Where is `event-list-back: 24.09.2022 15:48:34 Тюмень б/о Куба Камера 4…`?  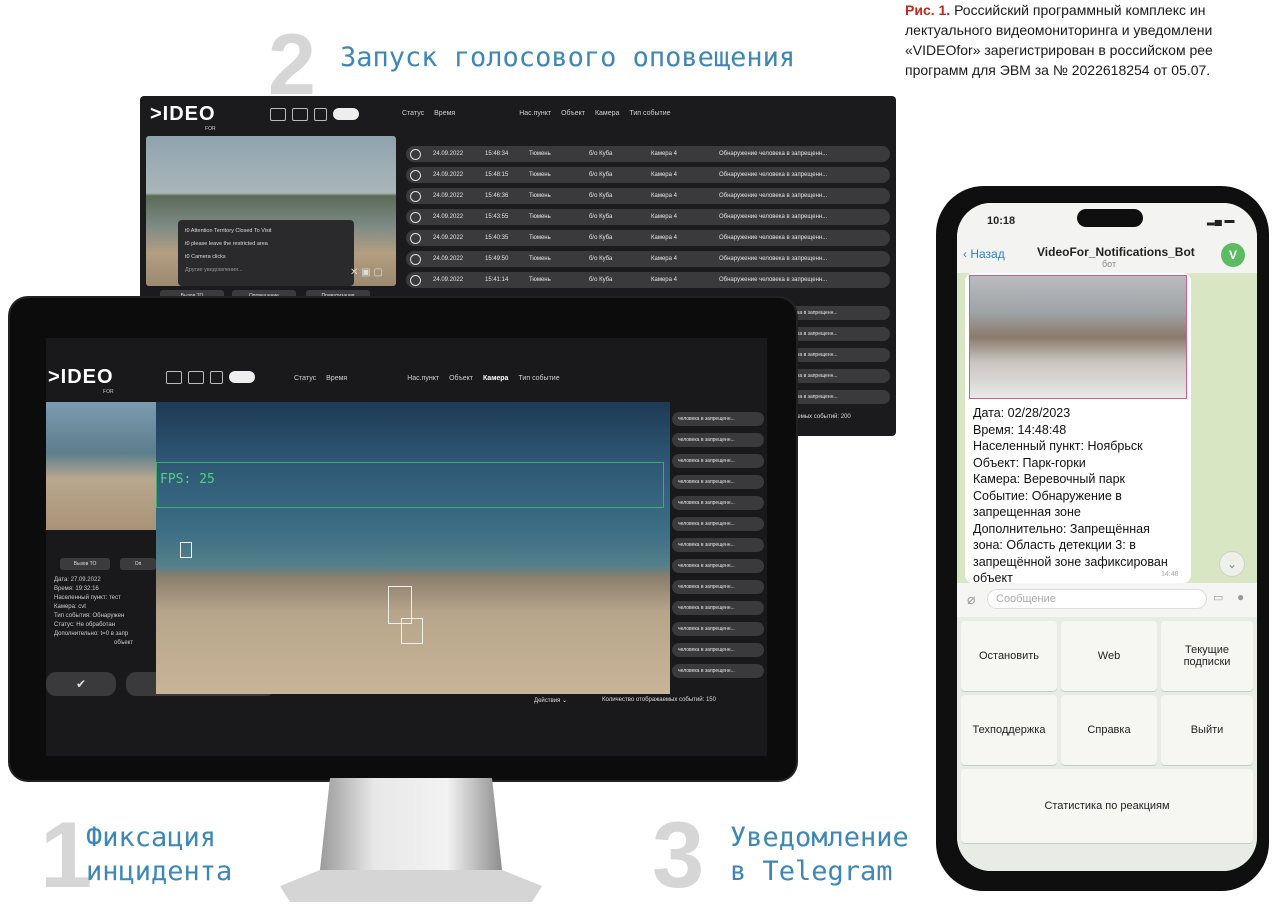
event-list-back: 24.09.2022 15:48:34 Тюмень б/о Куба Камера 4… is located at coordinates (648, 219).